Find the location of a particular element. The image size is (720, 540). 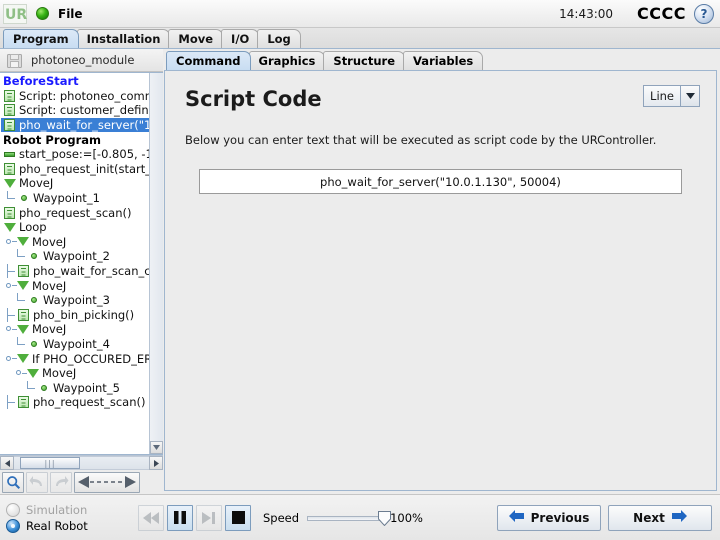

titlebar: UR File 14:43:00 CCCC ? is located at coordinates (360, 14).